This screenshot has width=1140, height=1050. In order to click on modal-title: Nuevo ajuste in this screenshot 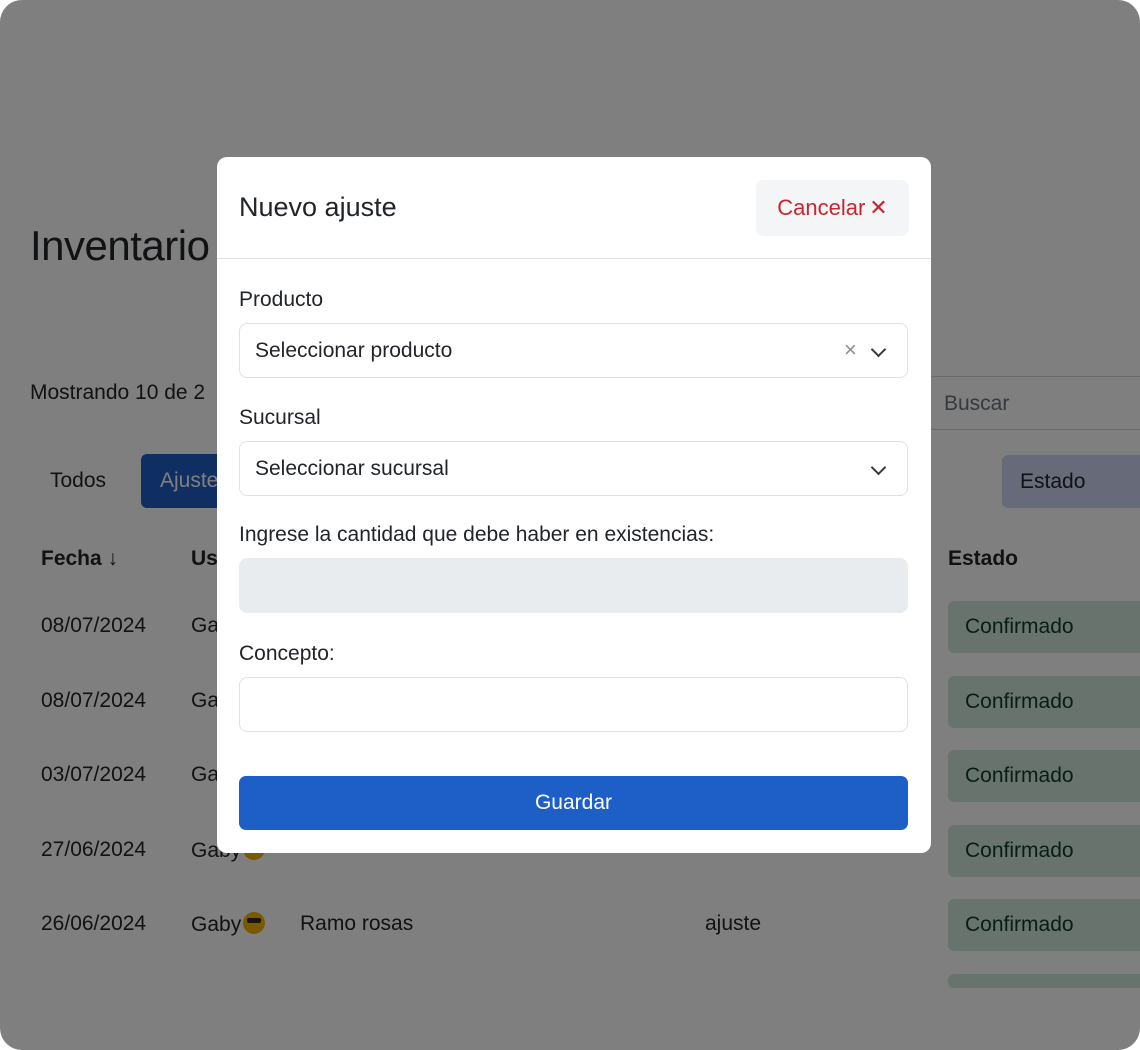, I will do `click(318, 207)`.